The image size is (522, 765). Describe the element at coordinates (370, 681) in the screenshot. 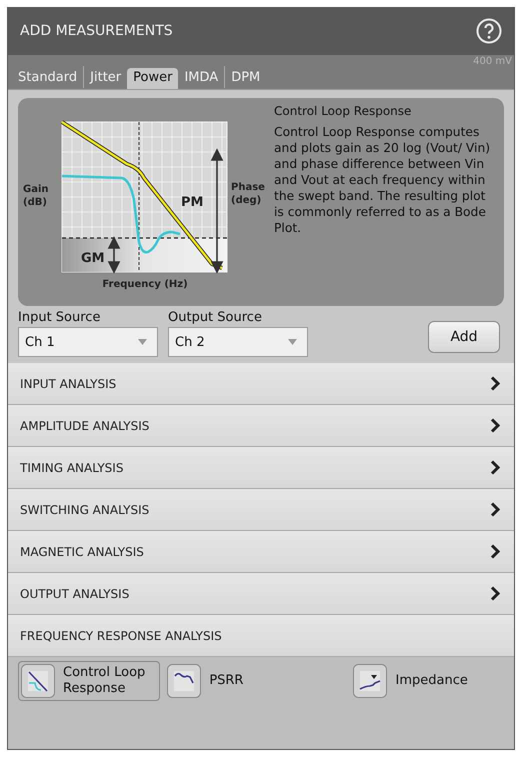

I see `rising-curve-icon` at that location.